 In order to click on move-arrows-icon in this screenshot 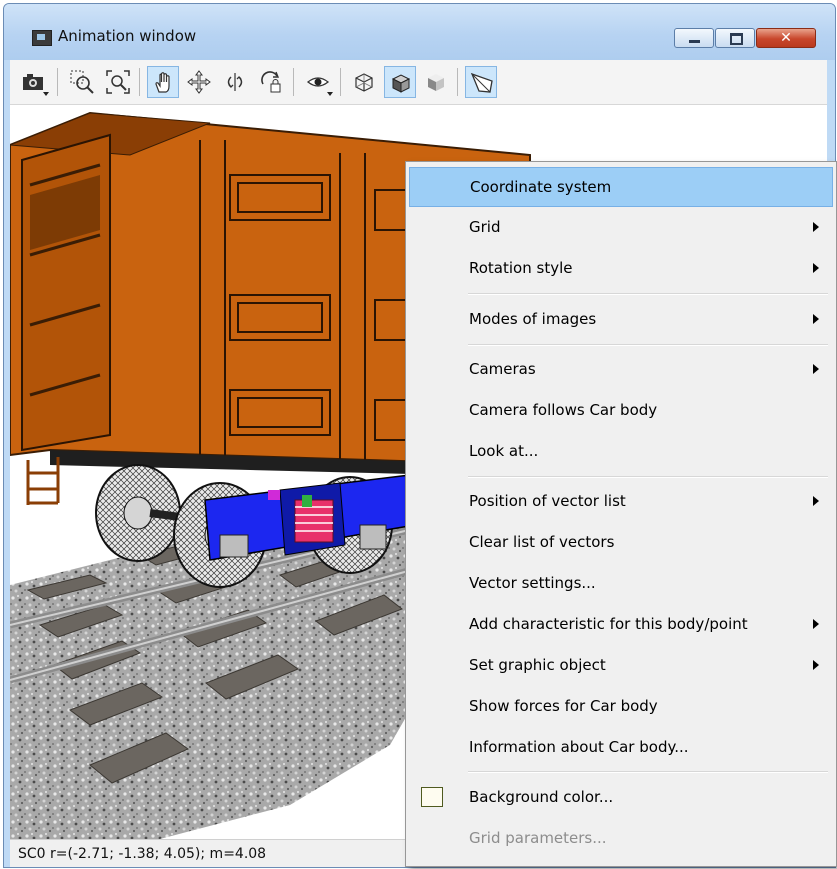, I will do `click(199, 82)`.